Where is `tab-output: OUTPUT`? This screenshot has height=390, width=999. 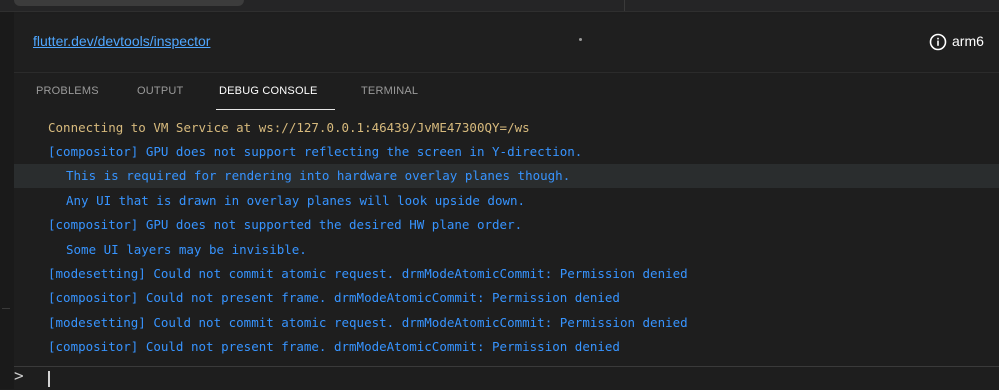 tab-output: OUTPUT is located at coordinates (160, 91).